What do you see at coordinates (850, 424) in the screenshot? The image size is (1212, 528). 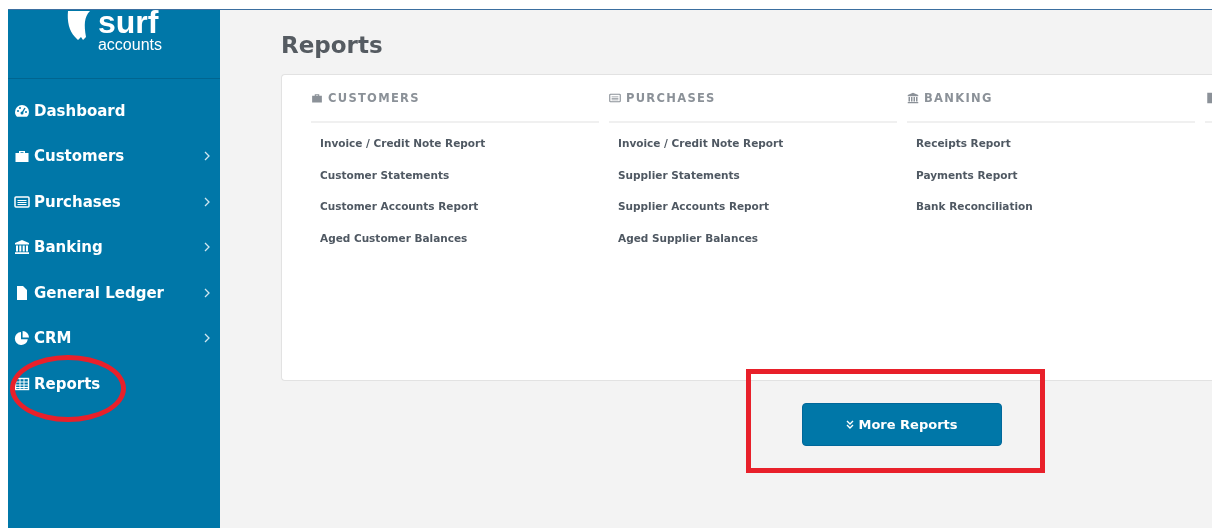 I see `double-chevron-down-icon` at bounding box center [850, 424].